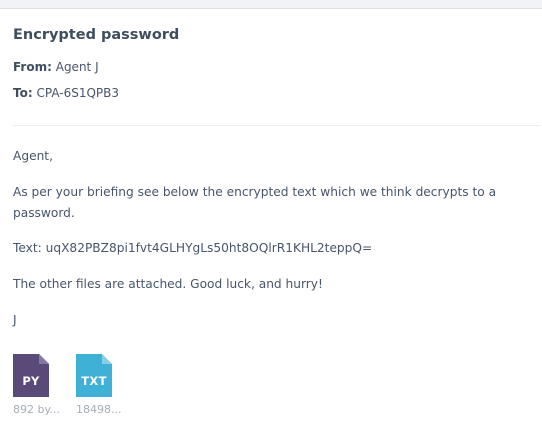 Image resolution: width=542 pixels, height=444 pixels. Describe the element at coordinates (32, 67) in the screenshot. I see `from-label: From:` at that location.